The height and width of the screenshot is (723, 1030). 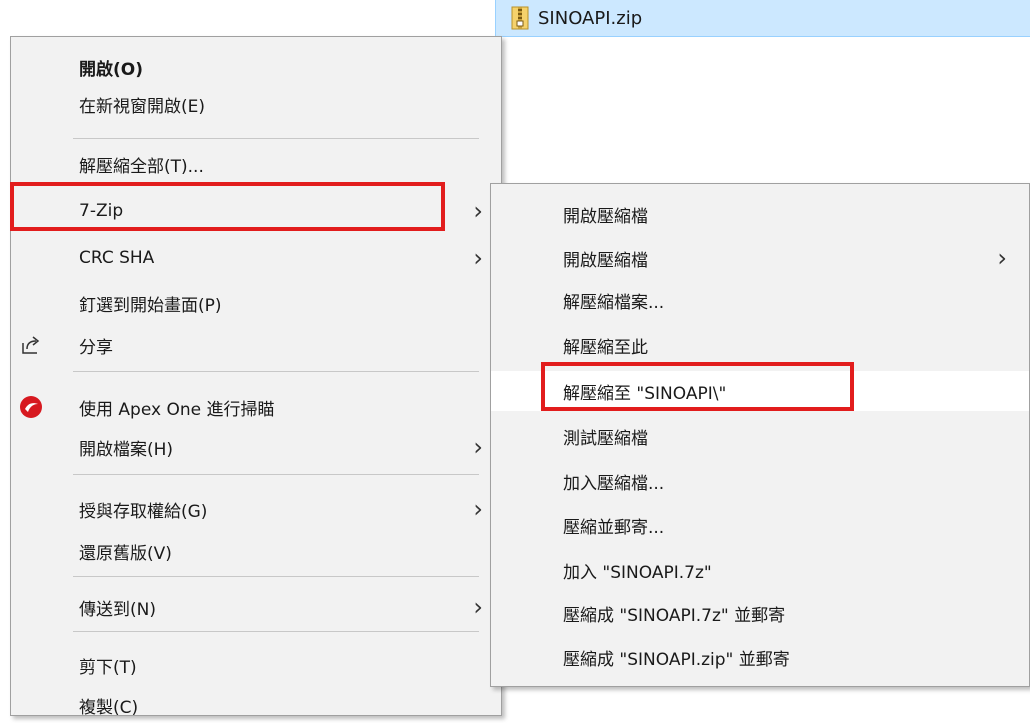 What do you see at coordinates (125, 553) in the screenshot?
I see `menu-item-label: 還原舊版(V)` at bounding box center [125, 553].